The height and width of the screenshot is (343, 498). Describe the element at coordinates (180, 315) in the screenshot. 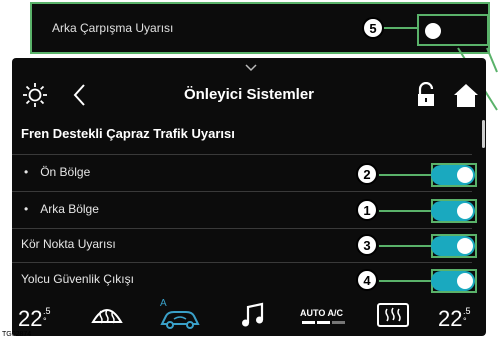

I see `recirculation-icon: A` at that location.